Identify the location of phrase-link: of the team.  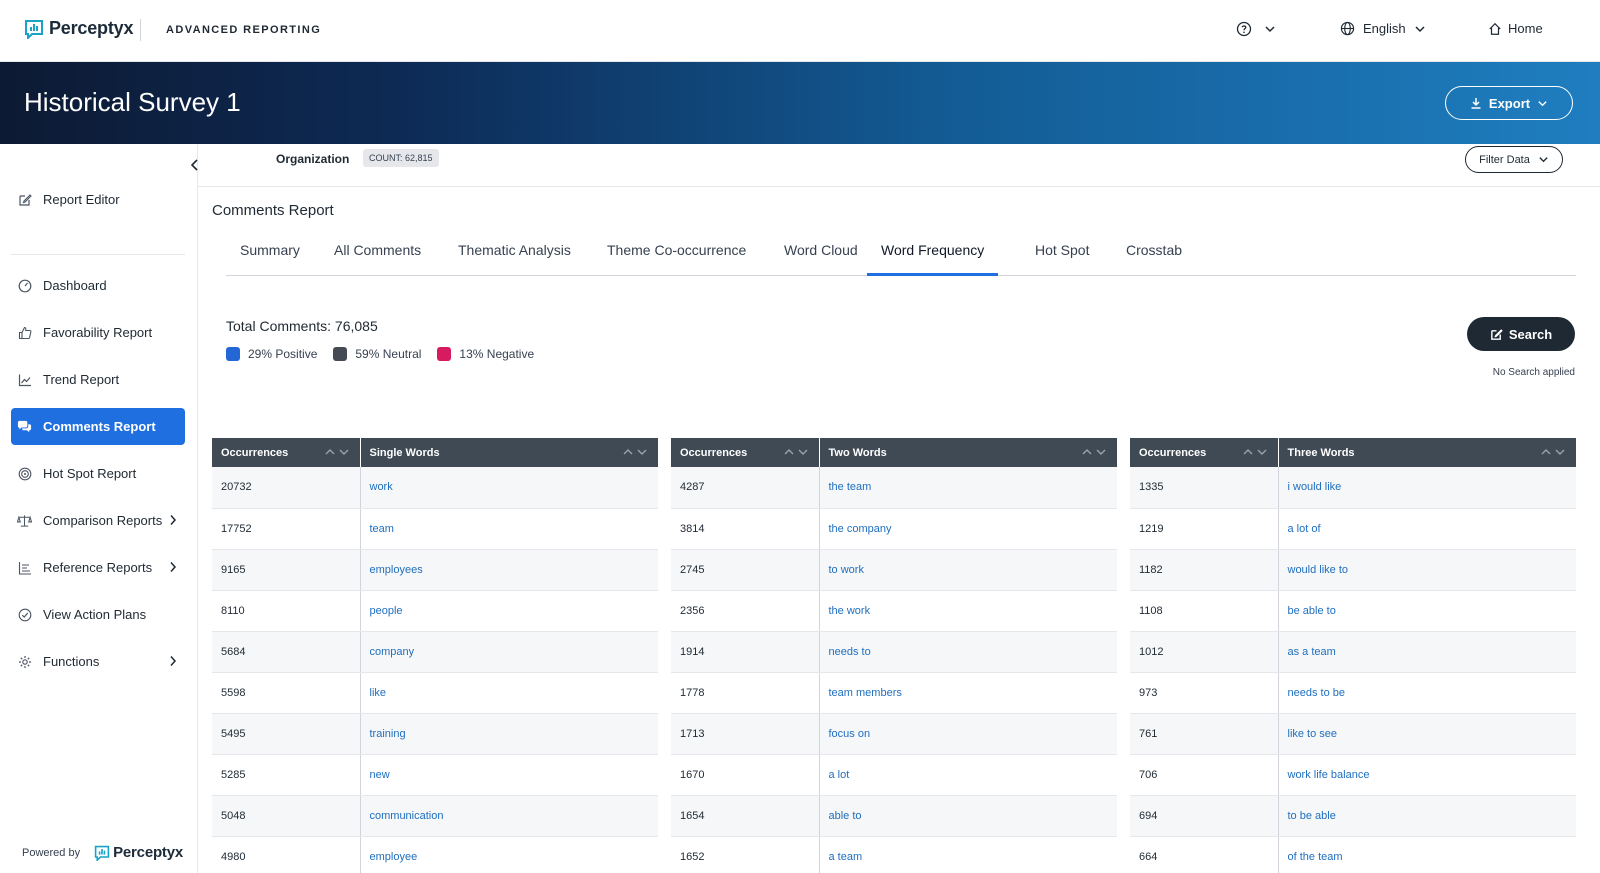
(1427, 854).